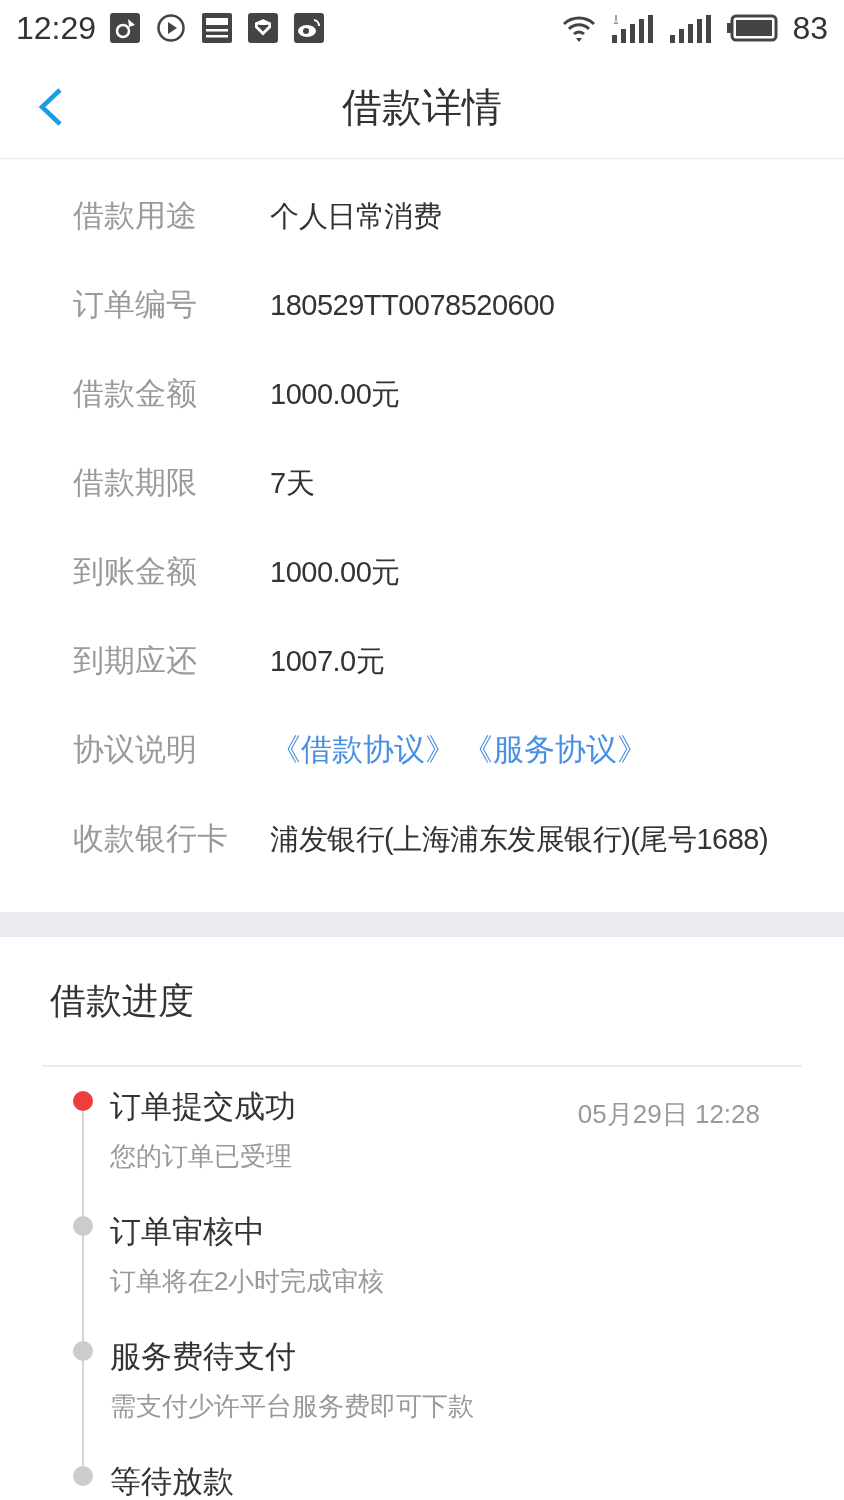 This screenshot has height=1500, width=844. Describe the element at coordinates (355, 216) in the screenshot. I see `field-value: 个人日常消费` at that location.